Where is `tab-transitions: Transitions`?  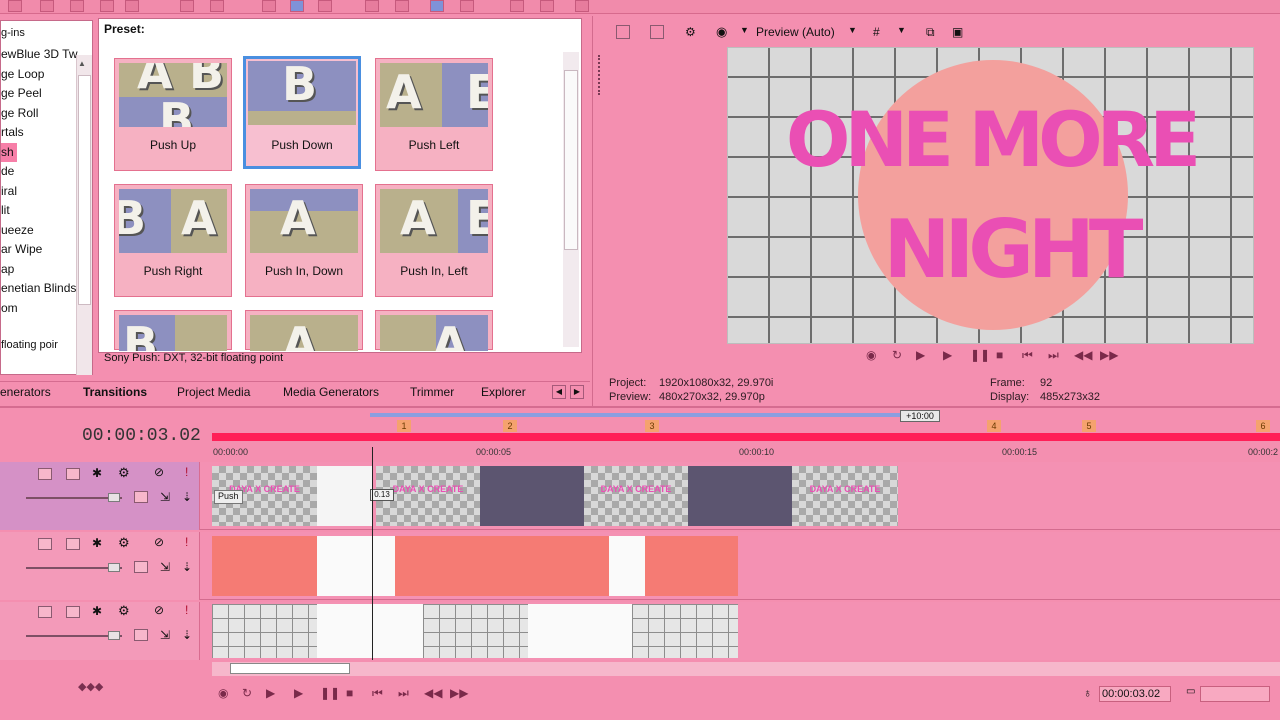
tab-transitions: Transitions is located at coordinates (115, 392).